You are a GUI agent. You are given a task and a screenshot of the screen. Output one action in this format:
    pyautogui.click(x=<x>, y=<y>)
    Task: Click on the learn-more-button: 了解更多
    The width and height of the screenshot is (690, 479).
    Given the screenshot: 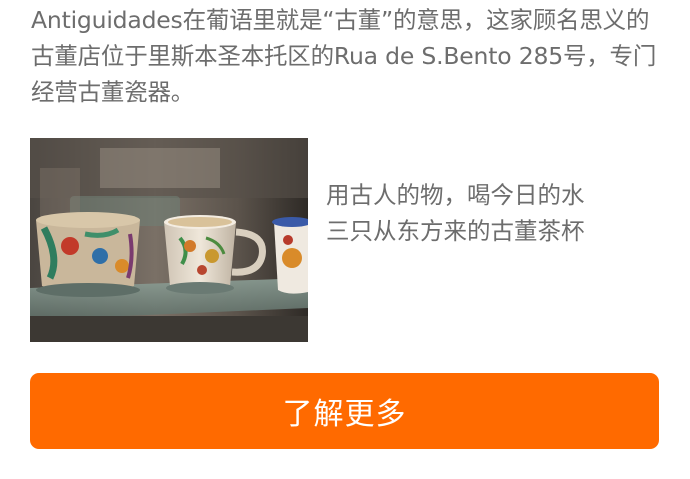 What is the action you would take?
    pyautogui.click(x=344, y=411)
    